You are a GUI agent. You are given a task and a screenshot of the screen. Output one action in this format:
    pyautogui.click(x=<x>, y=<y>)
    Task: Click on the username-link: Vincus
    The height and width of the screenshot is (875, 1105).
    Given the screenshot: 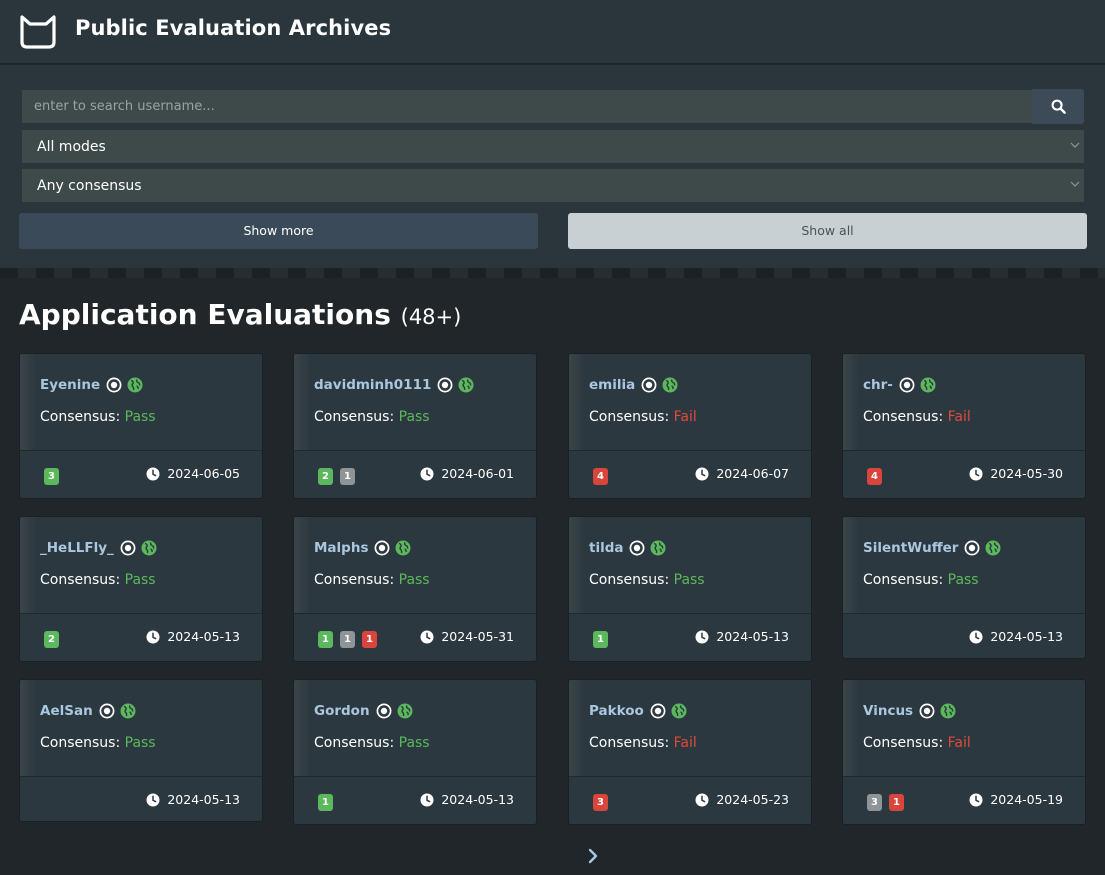 What is the action you would take?
    pyautogui.click(x=888, y=711)
    